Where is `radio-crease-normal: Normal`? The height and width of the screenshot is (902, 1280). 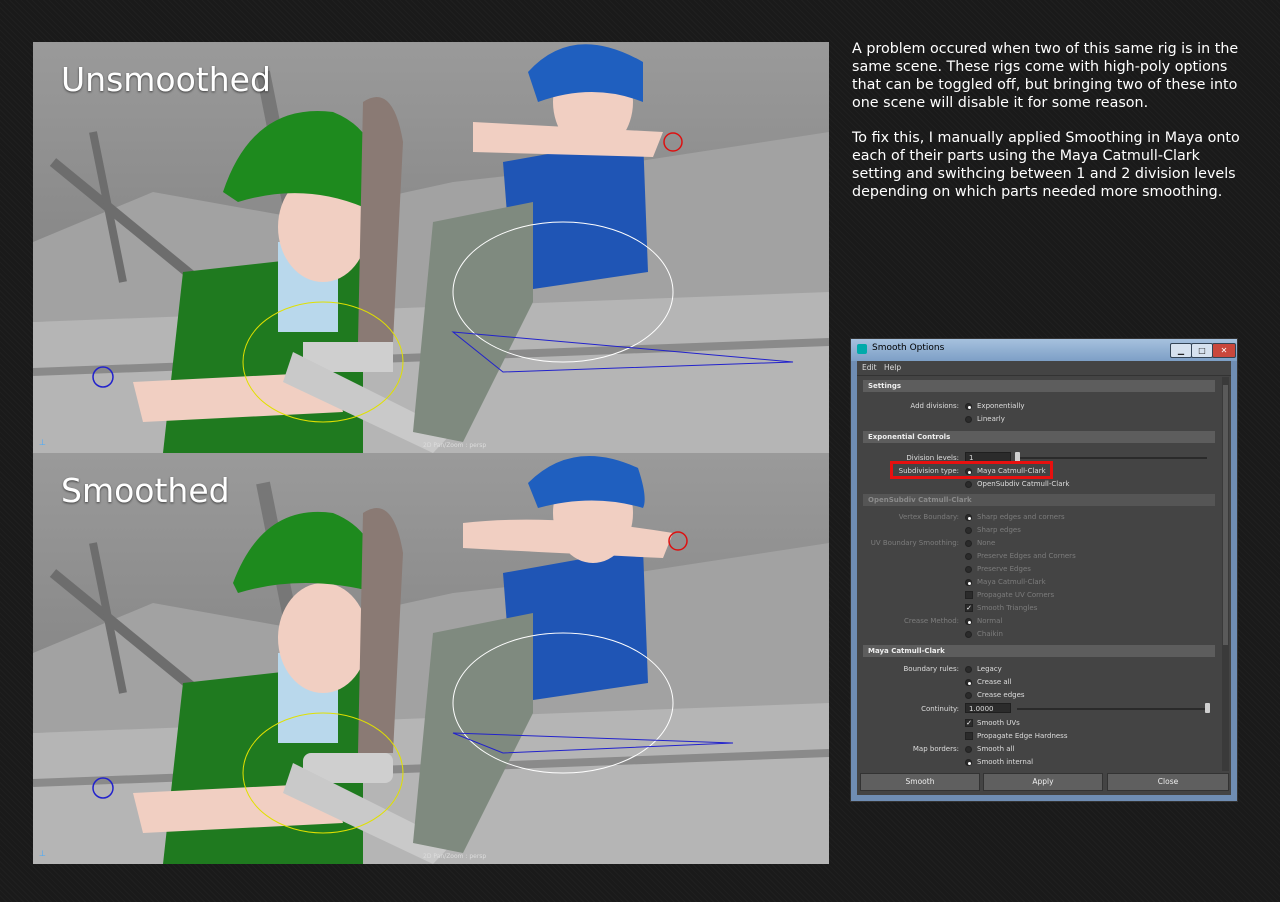 radio-crease-normal: Normal is located at coordinates (983, 621).